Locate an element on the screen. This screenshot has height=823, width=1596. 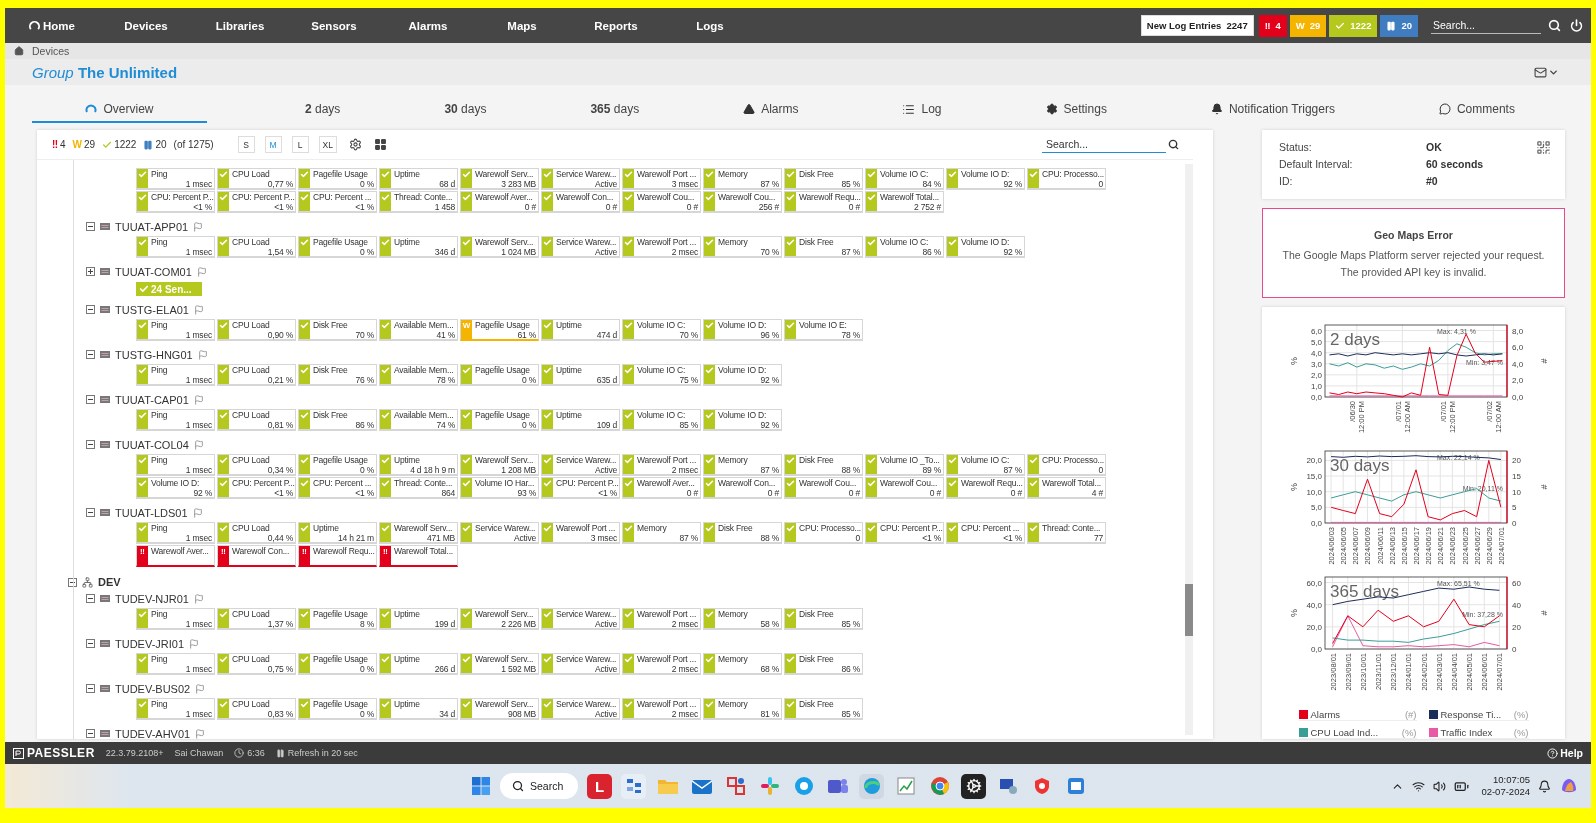
device-name: TUUAT-LDS01 is located at coordinates (151, 512).